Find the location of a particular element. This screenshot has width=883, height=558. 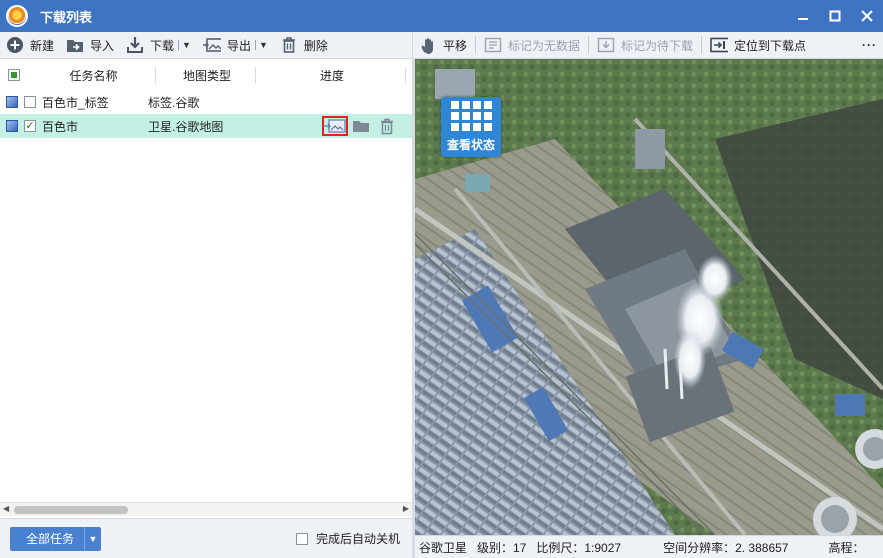

title-bar: 下载列表 is located at coordinates (441, 16).